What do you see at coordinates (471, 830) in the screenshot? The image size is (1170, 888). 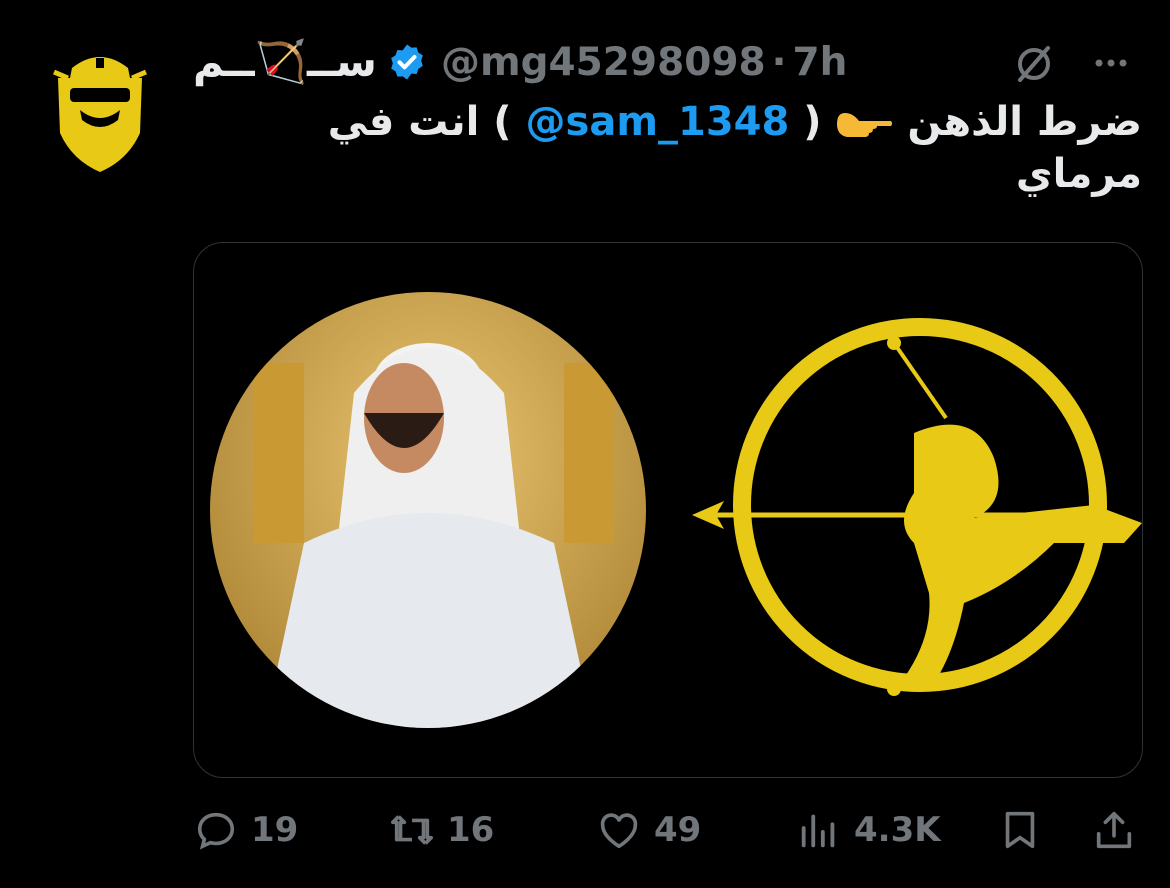 I see `repost-count: 16` at bounding box center [471, 830].